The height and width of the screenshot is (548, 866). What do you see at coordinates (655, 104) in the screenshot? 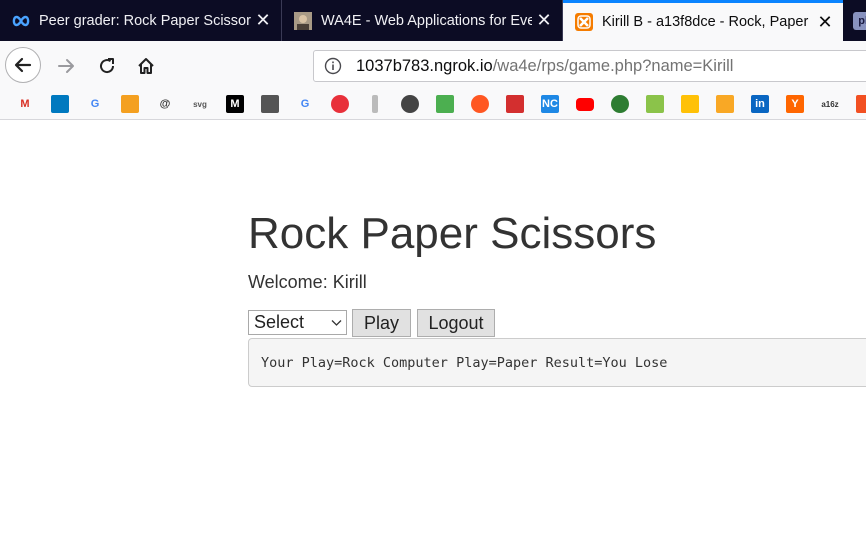
I see `sheet-icon` at bounding box center [655, 104].